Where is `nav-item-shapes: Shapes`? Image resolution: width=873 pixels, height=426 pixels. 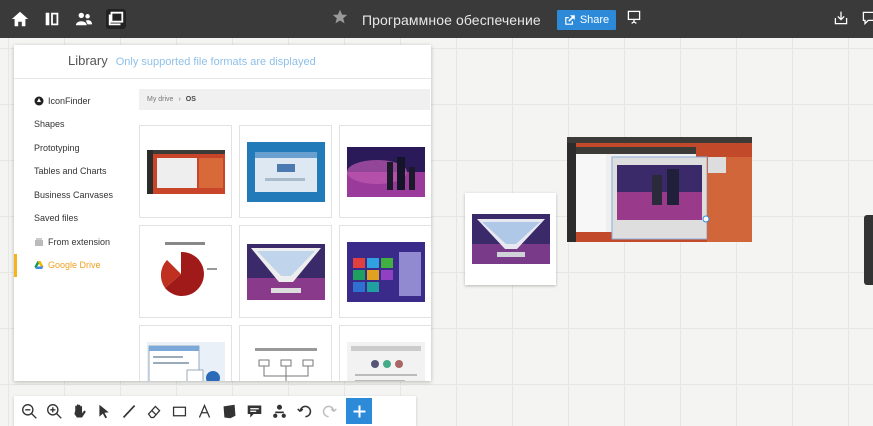
nav-item-shapes: Shapes is located at coordinates (69, 125).